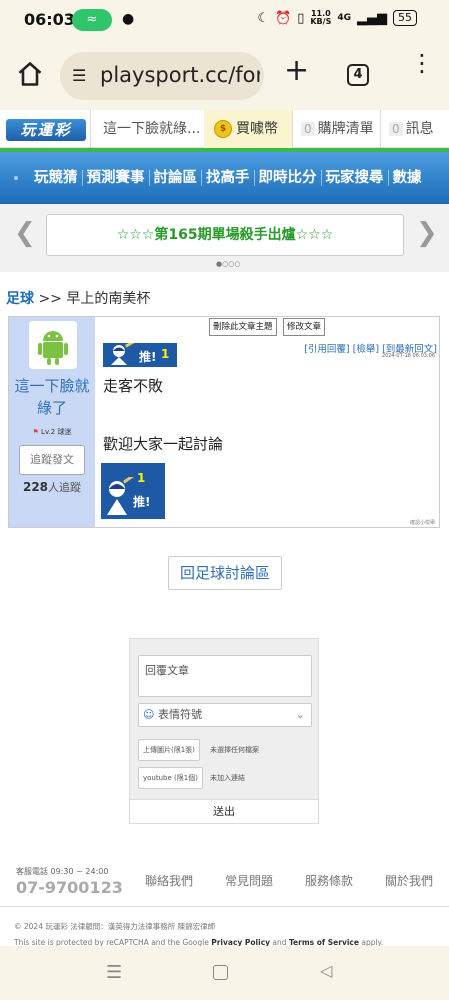 Image resolution: width=449 pixels, height=1000 pixels. I want to click on footer-links: 聯絡我們 常見問題 服務條款 關於我們, so click(297, 880).